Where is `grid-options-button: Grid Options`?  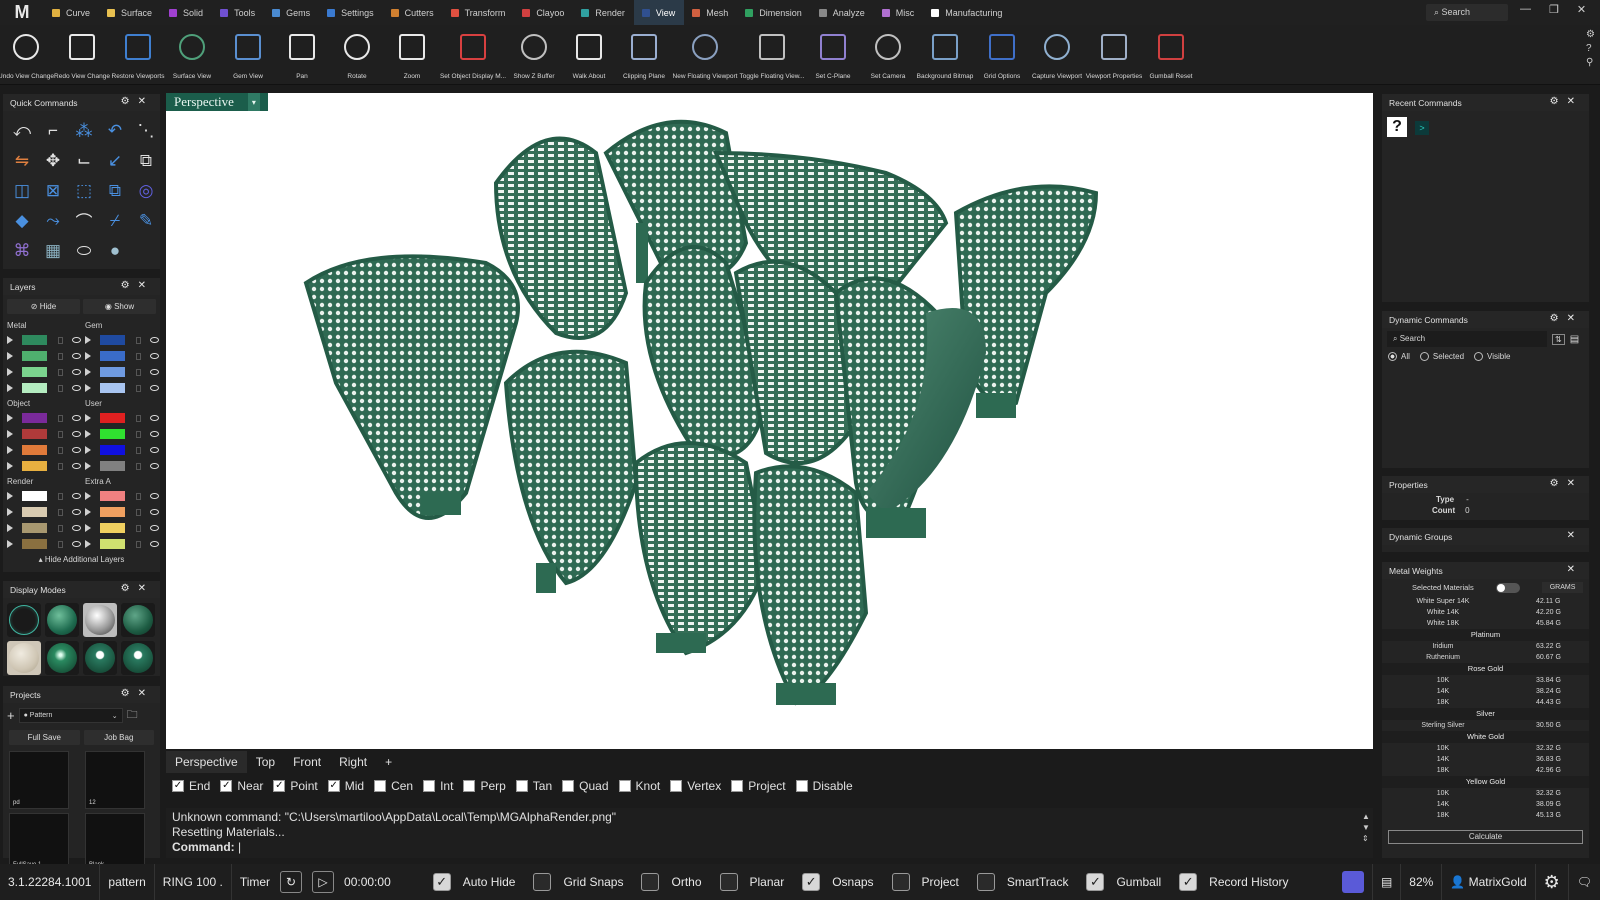 grid-options-button: Grid Options is located at coordinates (1002, 55).